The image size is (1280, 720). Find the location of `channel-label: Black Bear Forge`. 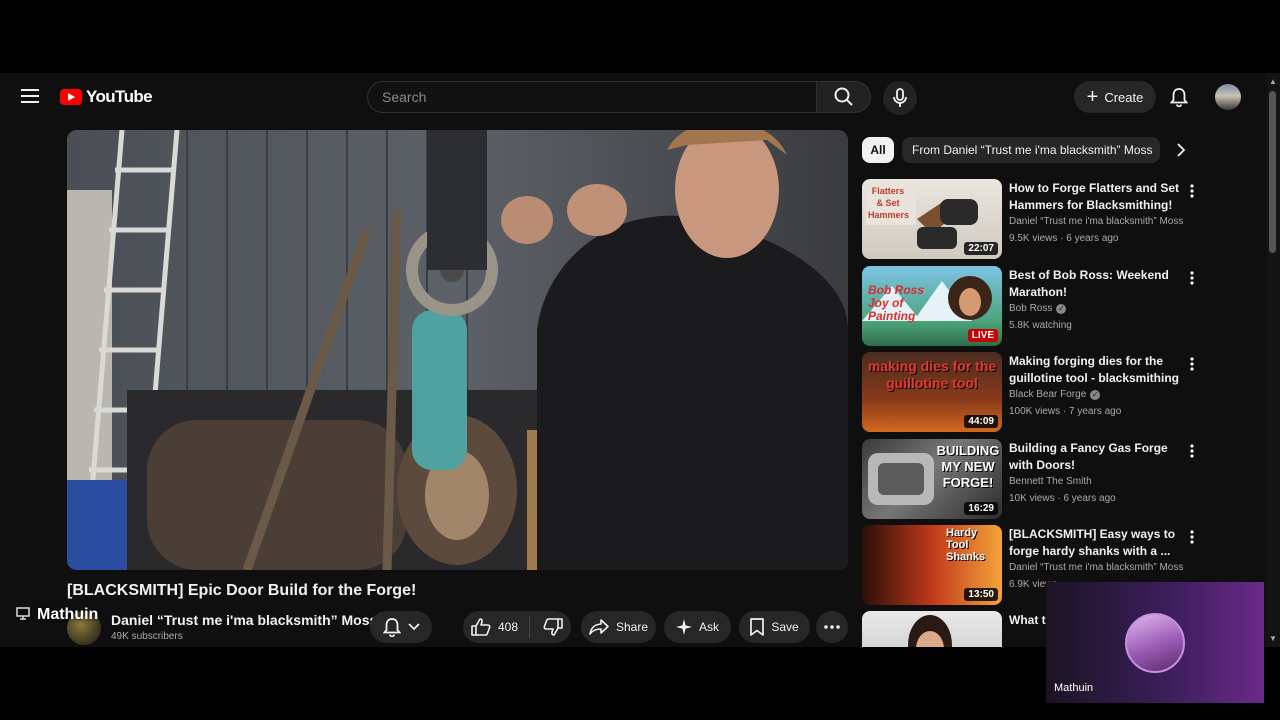

channel-label: Black Bear Forge is located at coordinates (1048, 394).